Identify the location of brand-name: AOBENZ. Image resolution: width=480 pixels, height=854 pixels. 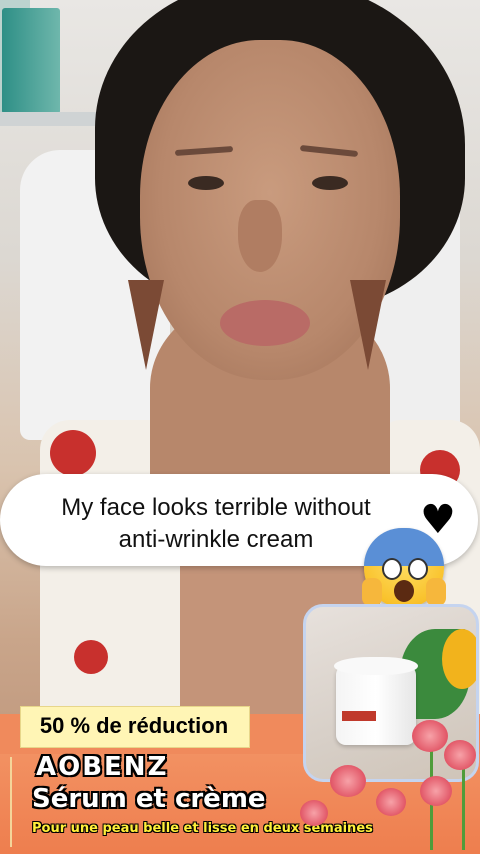
(102, 767).